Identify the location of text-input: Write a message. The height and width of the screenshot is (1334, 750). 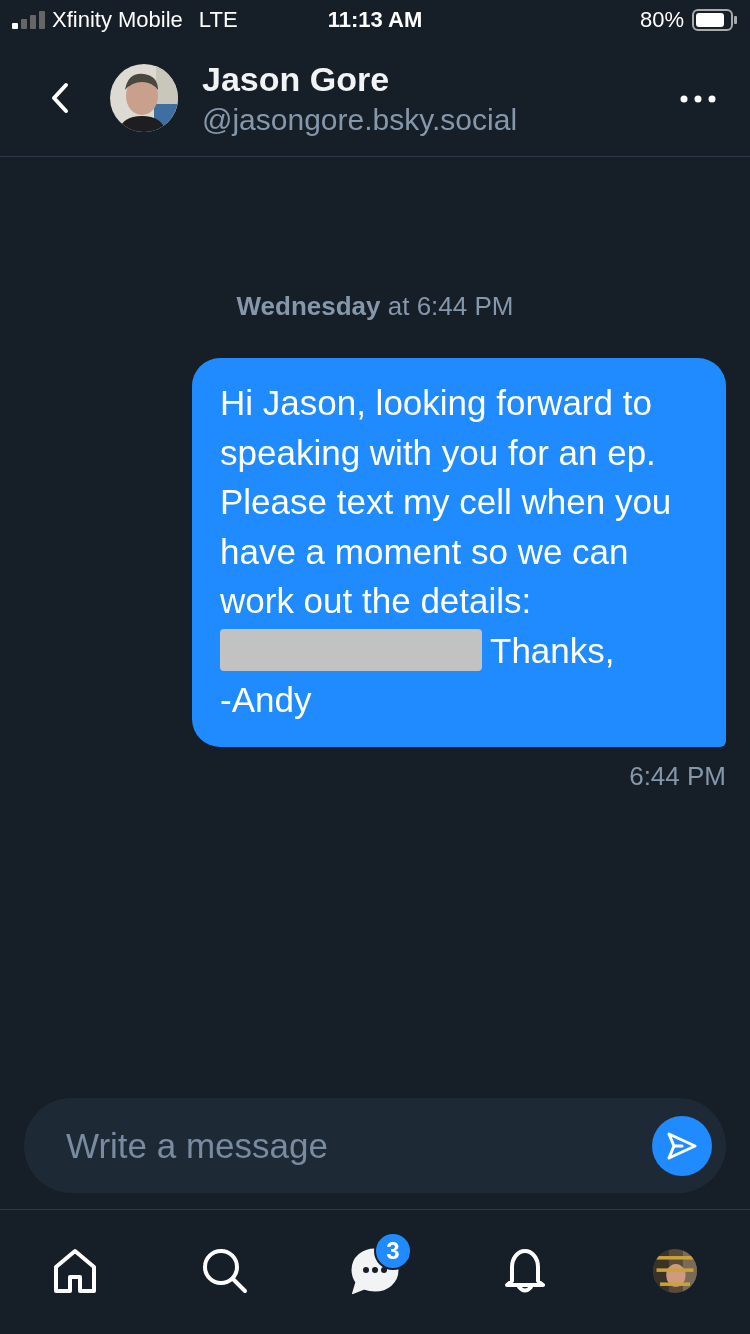
(358, 1145).